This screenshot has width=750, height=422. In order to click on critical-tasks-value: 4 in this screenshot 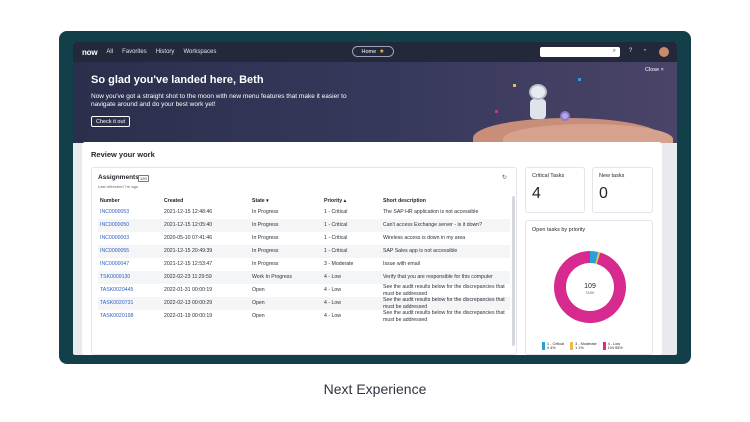, I will do `click(536, 193)`.